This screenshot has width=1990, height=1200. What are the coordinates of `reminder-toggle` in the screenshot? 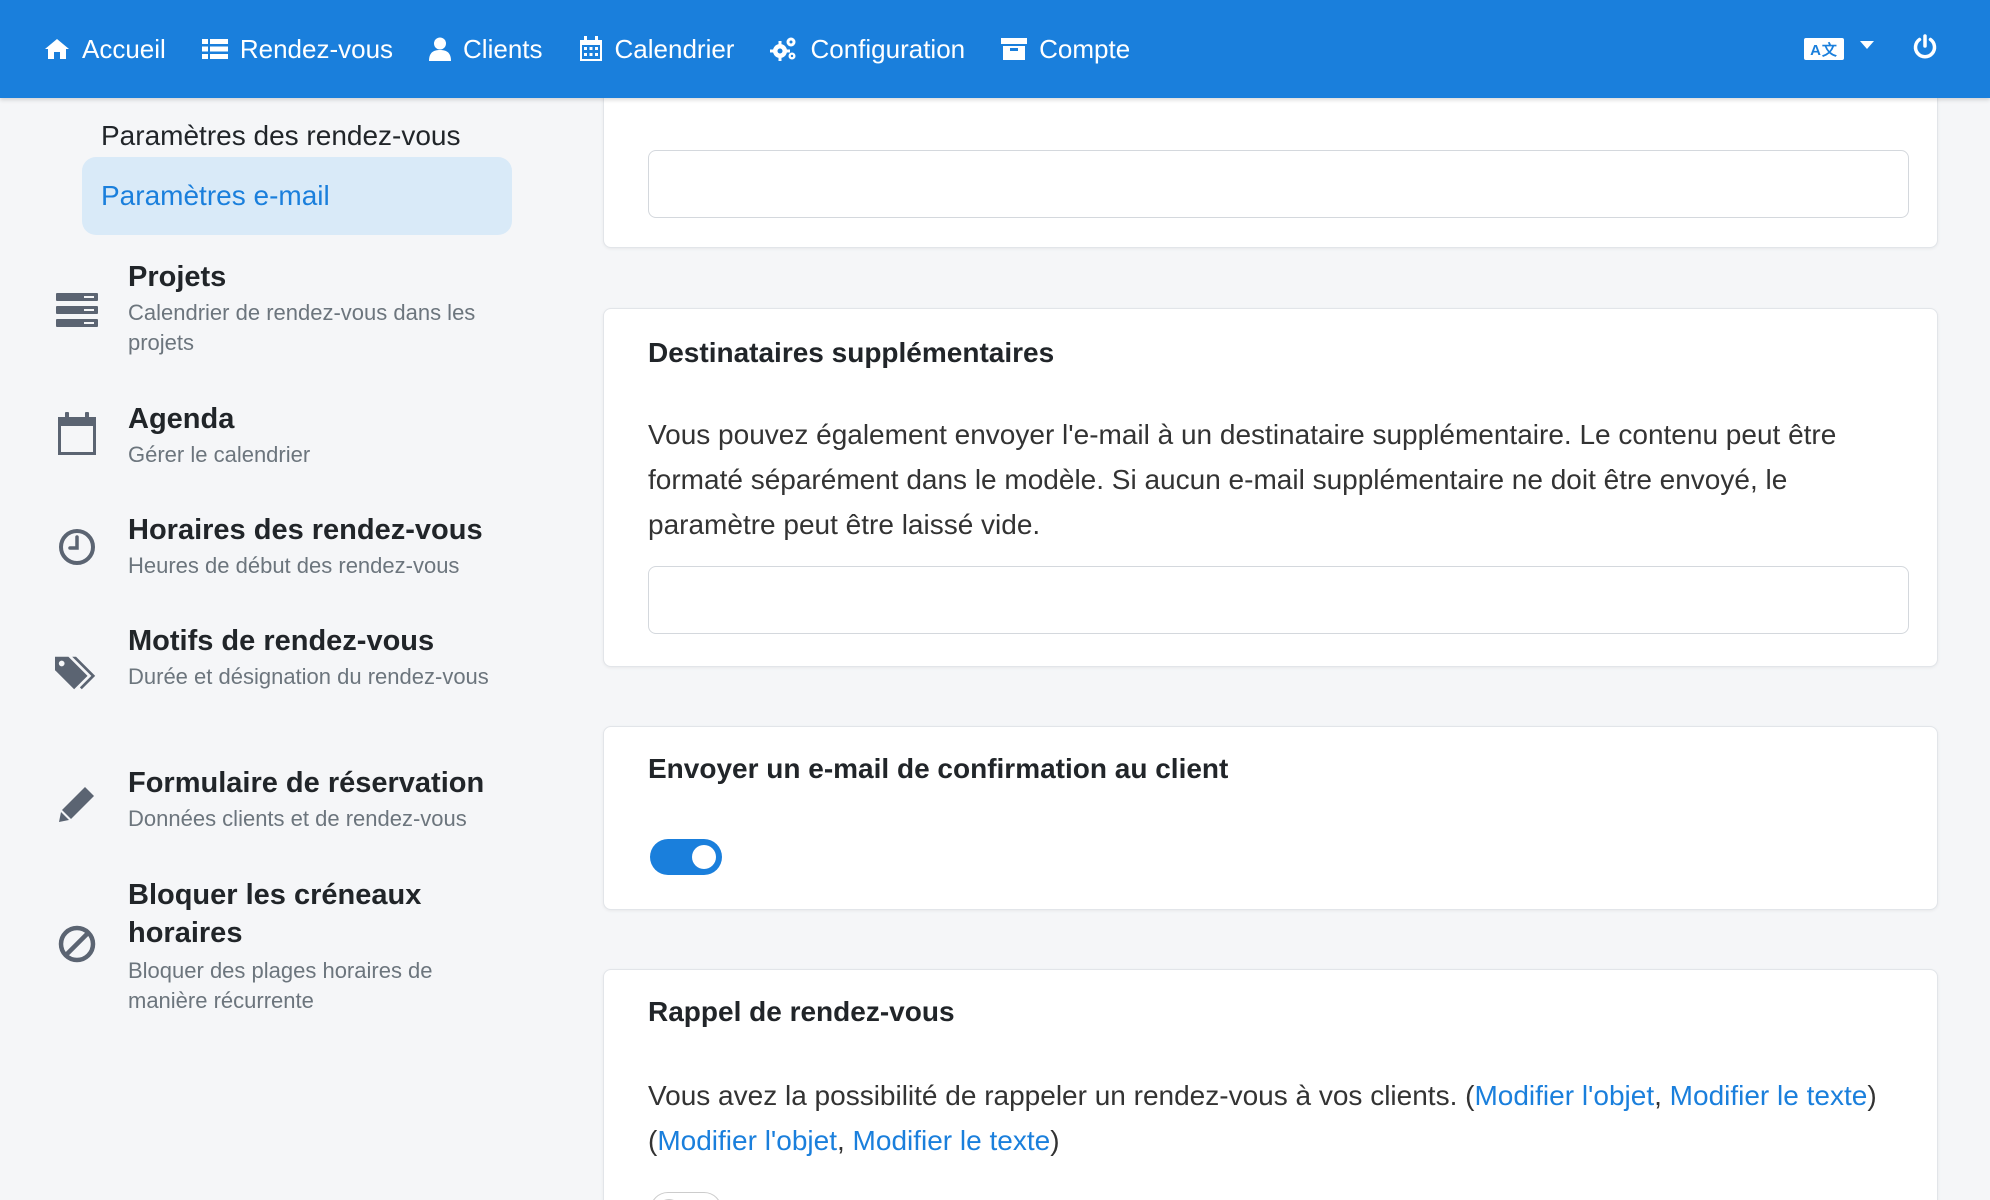 It's located at (686, 1196).